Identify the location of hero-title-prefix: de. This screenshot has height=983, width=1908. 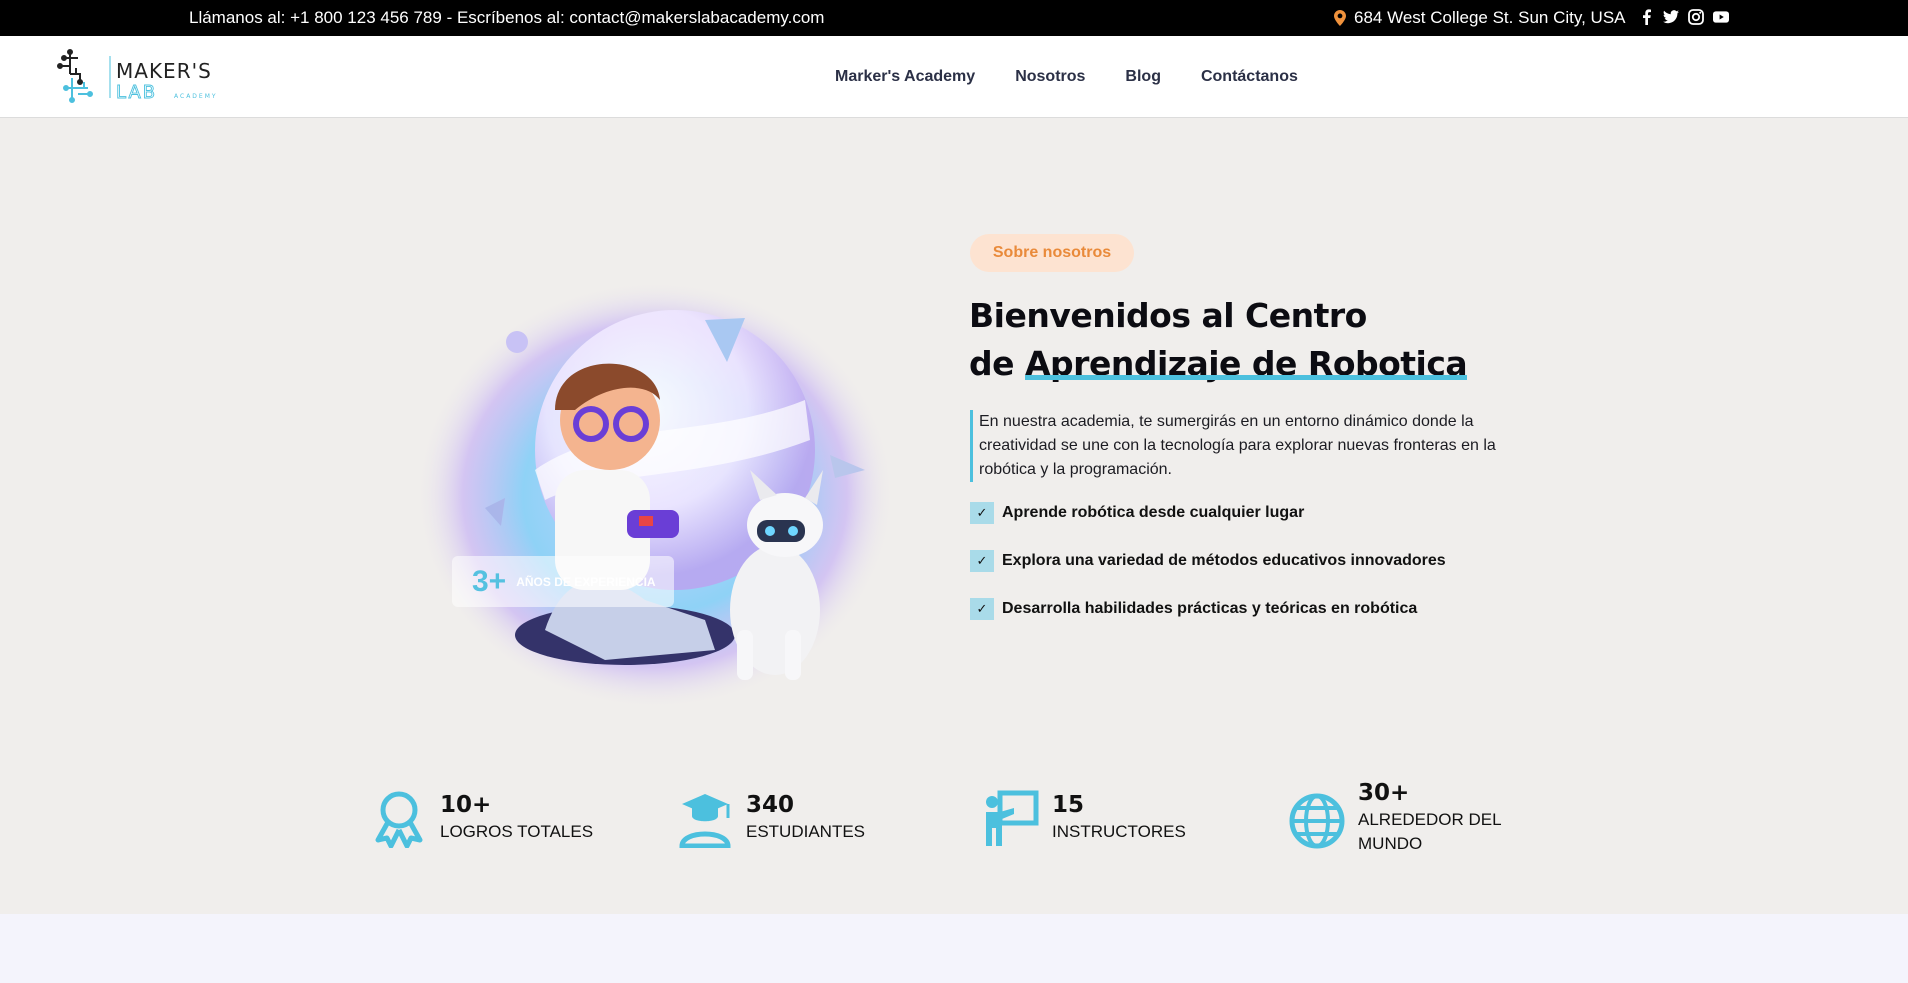
(992, 363).